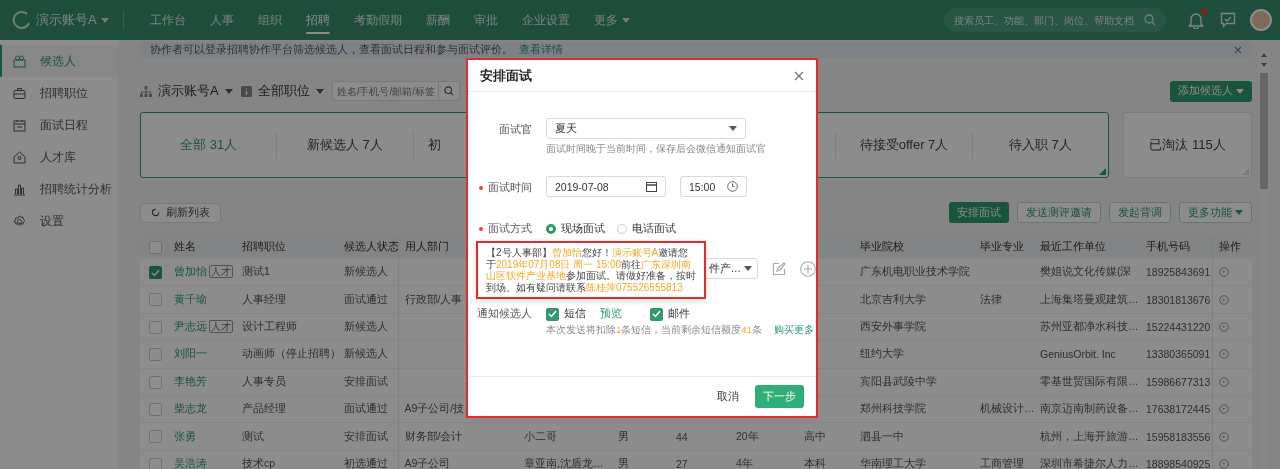  What do you see at coordinates (426, 246) in the screenshot?
I see `column-header: 用人部门` at bounding box center [426, 246].